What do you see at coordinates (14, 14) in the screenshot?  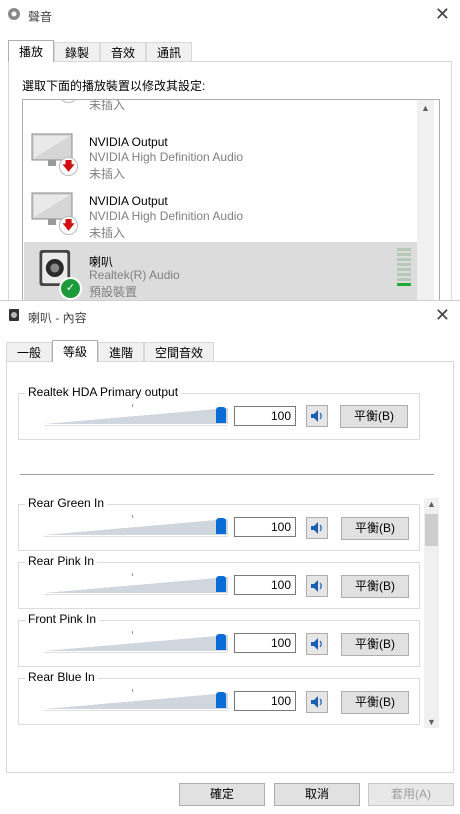 I see `sound-app-icon` at bounding box center [14, 14].